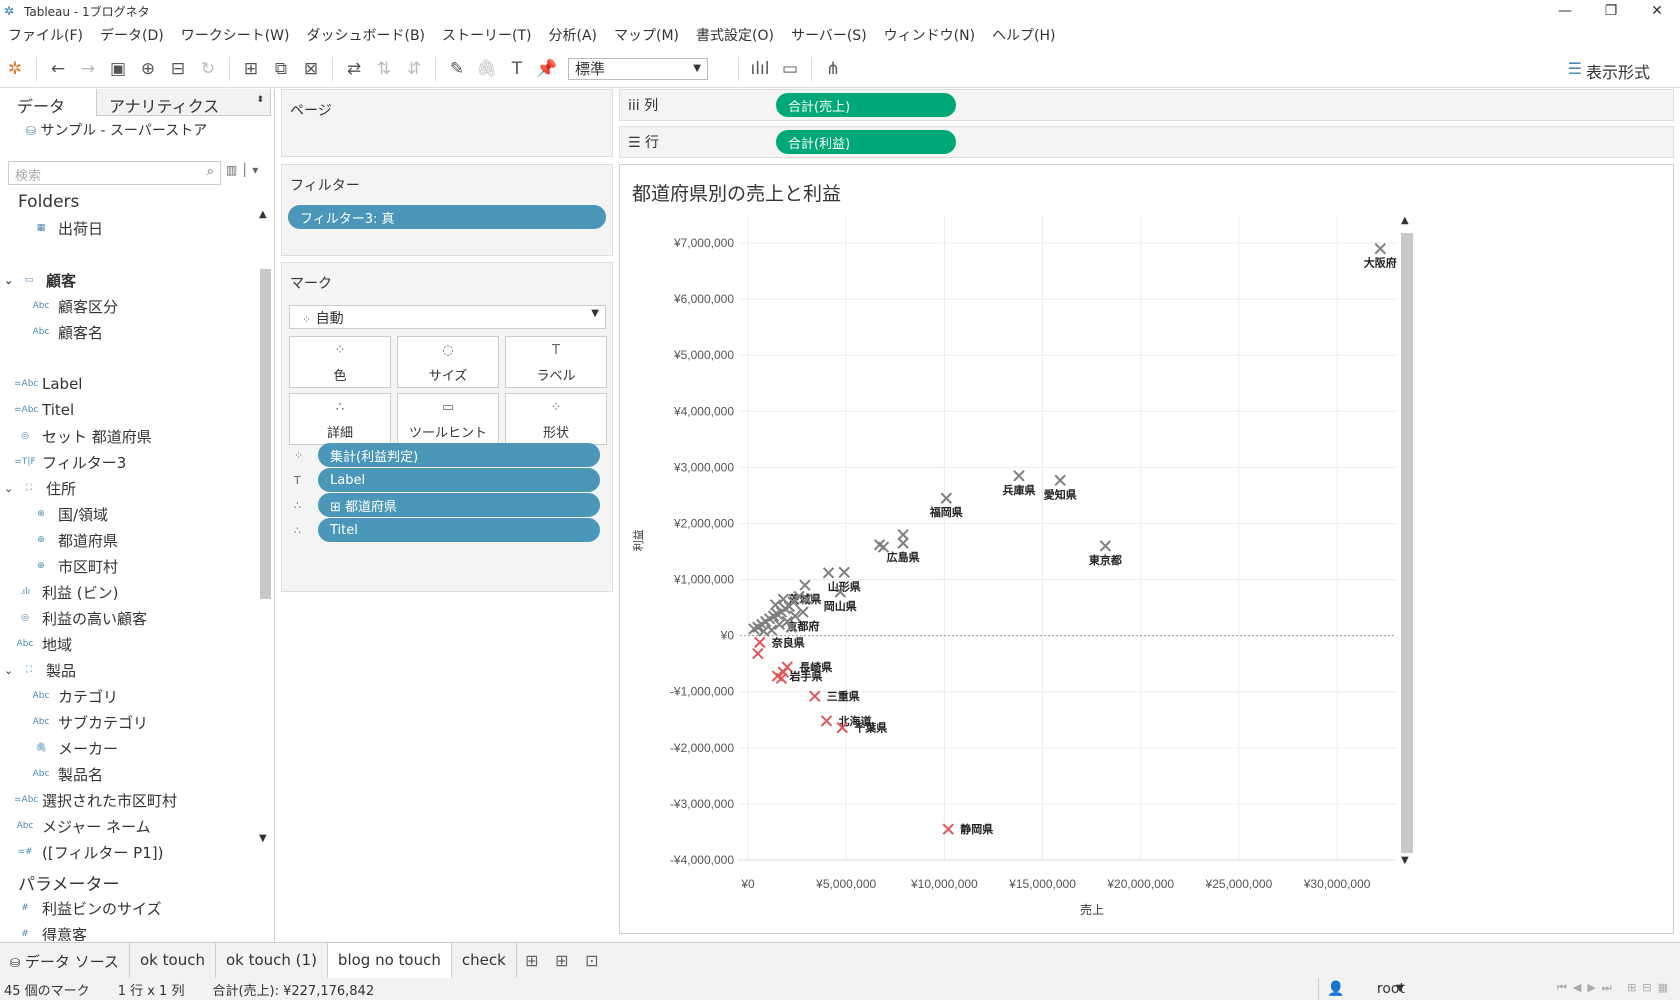 This screenshot has height=1000, width=1680. I want to click on columns-shelf: iii 列 合計(売上), so click(1146, 105).